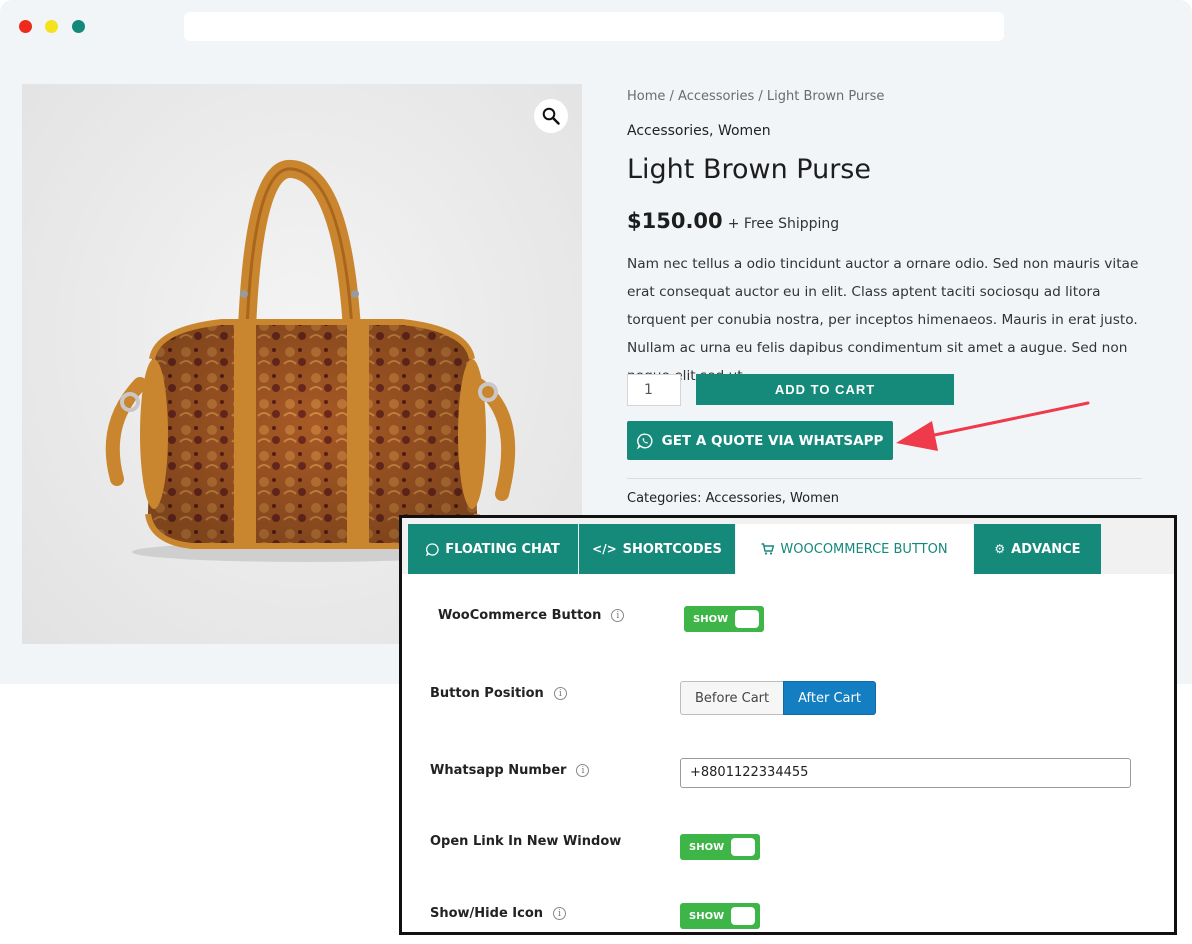 This screenshot has width=1192, height=944. I want to click on breadcrumb: Home / Accessories / Light Brown Purse, so click(755, 96).